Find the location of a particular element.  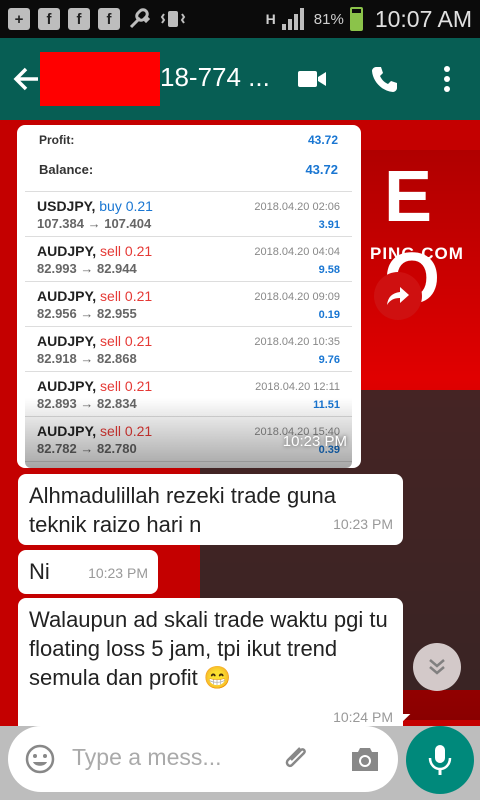

trade-prices: 82.918 → 82.868 is located at coordinates (87, 358).